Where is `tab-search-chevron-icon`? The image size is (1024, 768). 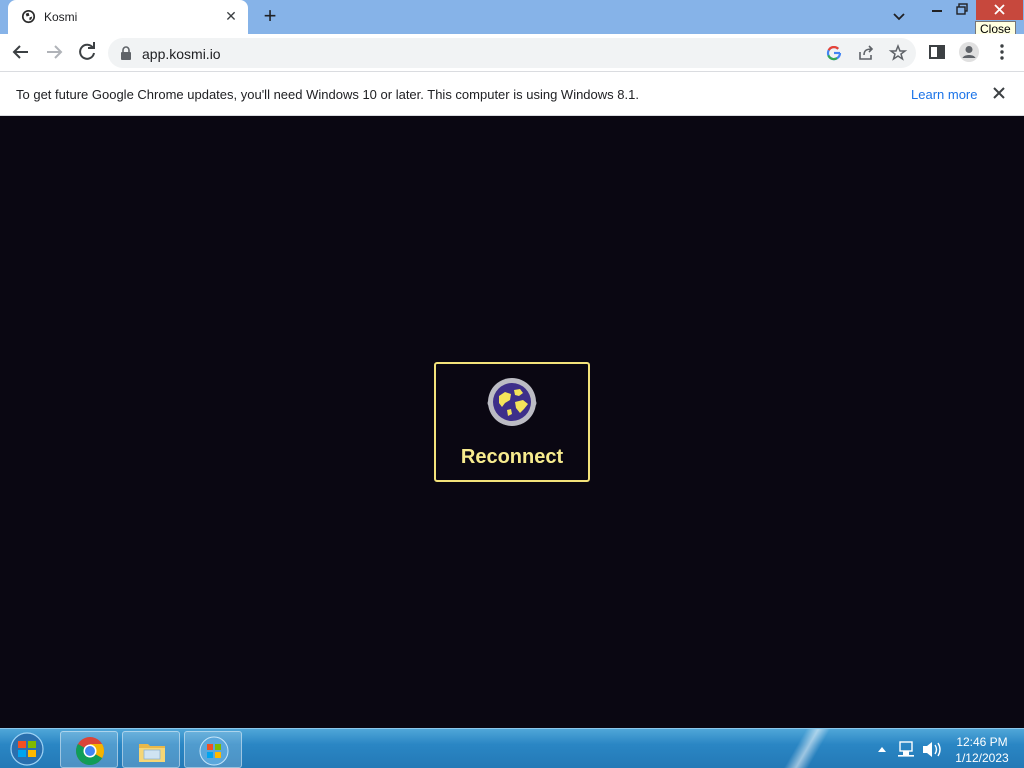
tab-search-chevron-icon is located at coordinates (899, 17).